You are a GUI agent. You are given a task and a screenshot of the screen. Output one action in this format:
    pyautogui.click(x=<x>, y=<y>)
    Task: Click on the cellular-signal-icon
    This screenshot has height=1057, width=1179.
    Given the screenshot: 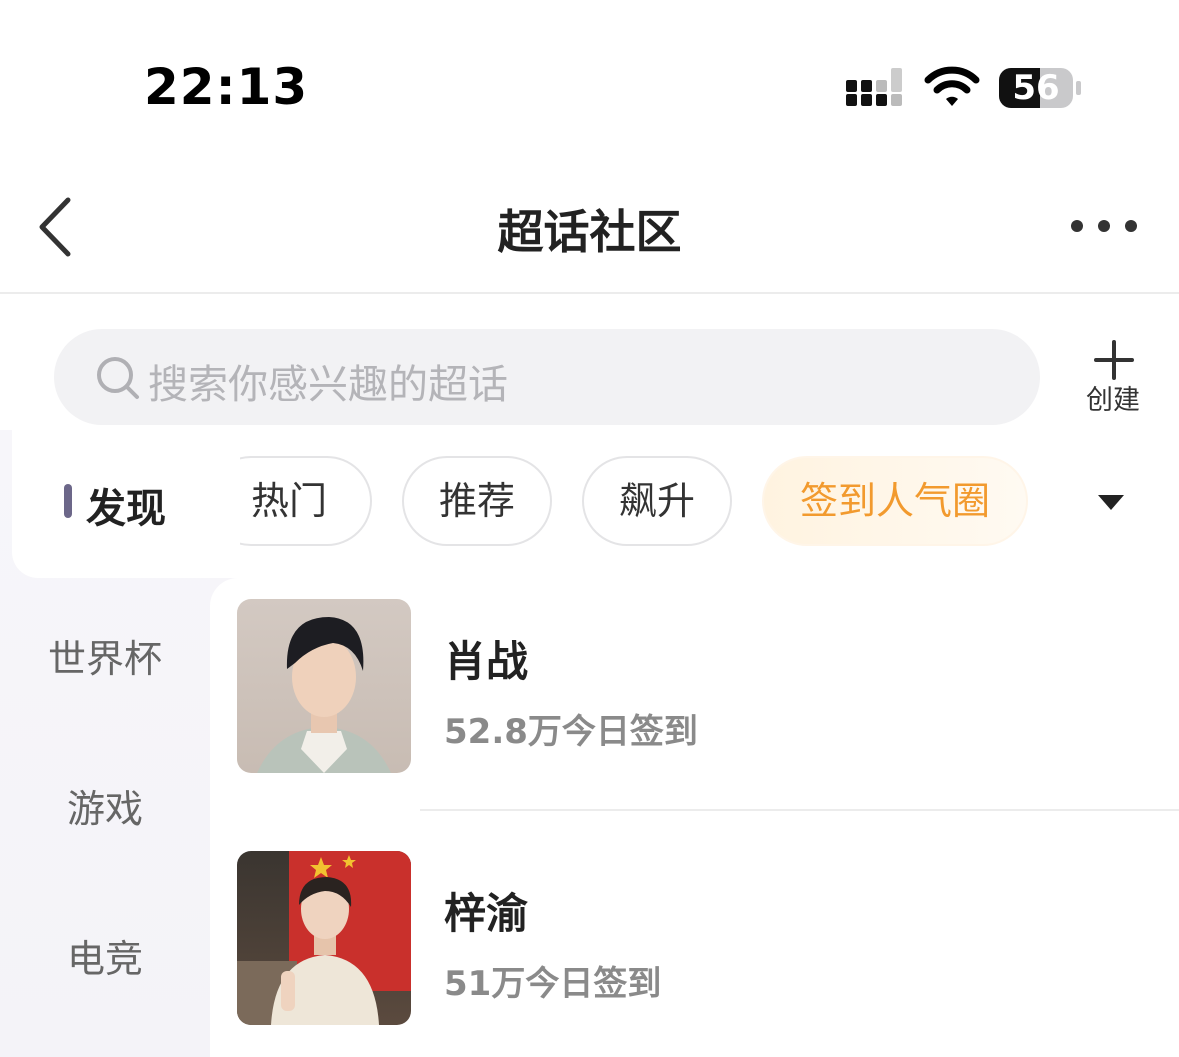 What is the action you would take?
    pyautogui.click(x=874, y=87)
    